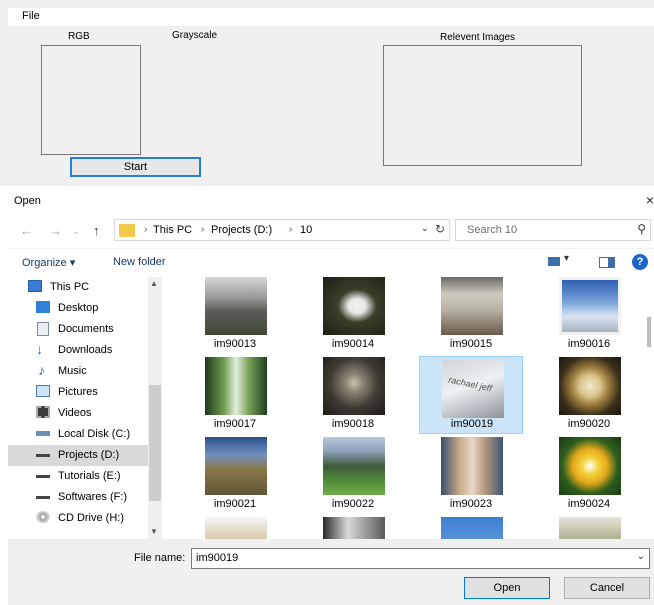  I want to click on menu-bar: File, so click(331, 17).